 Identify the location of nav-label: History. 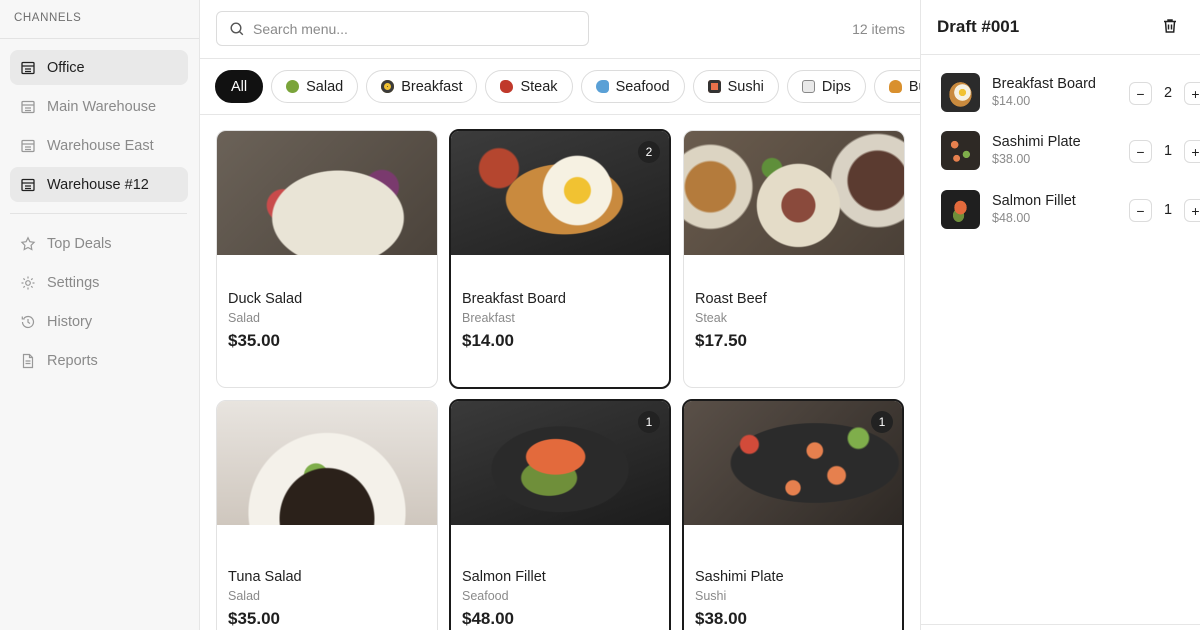
(70, 321).